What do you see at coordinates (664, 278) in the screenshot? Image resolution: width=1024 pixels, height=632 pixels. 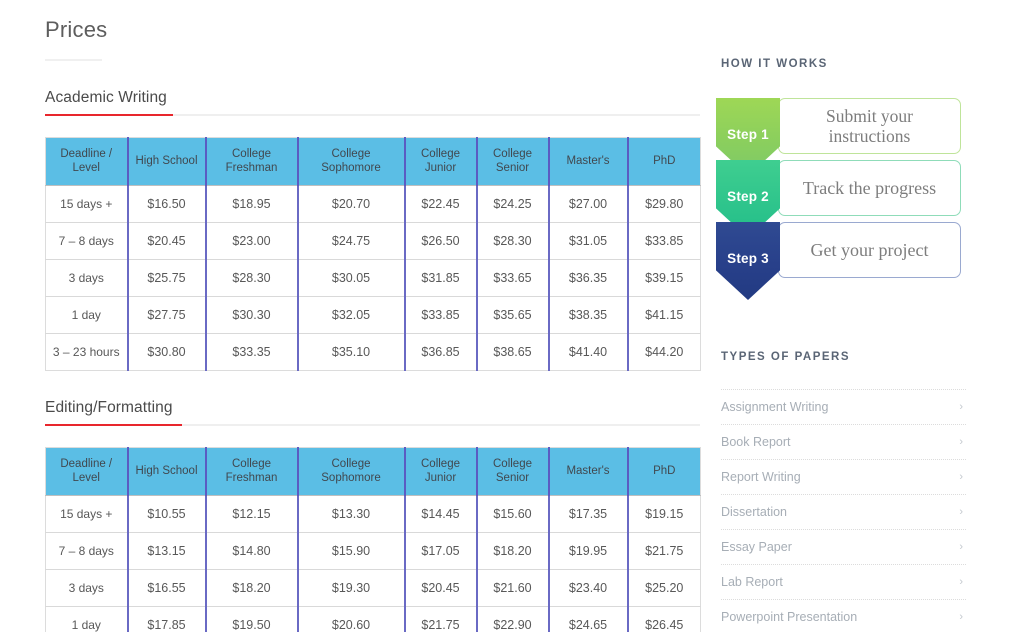 I see `price-cell: $39.15` at bounding box center [664, 278].